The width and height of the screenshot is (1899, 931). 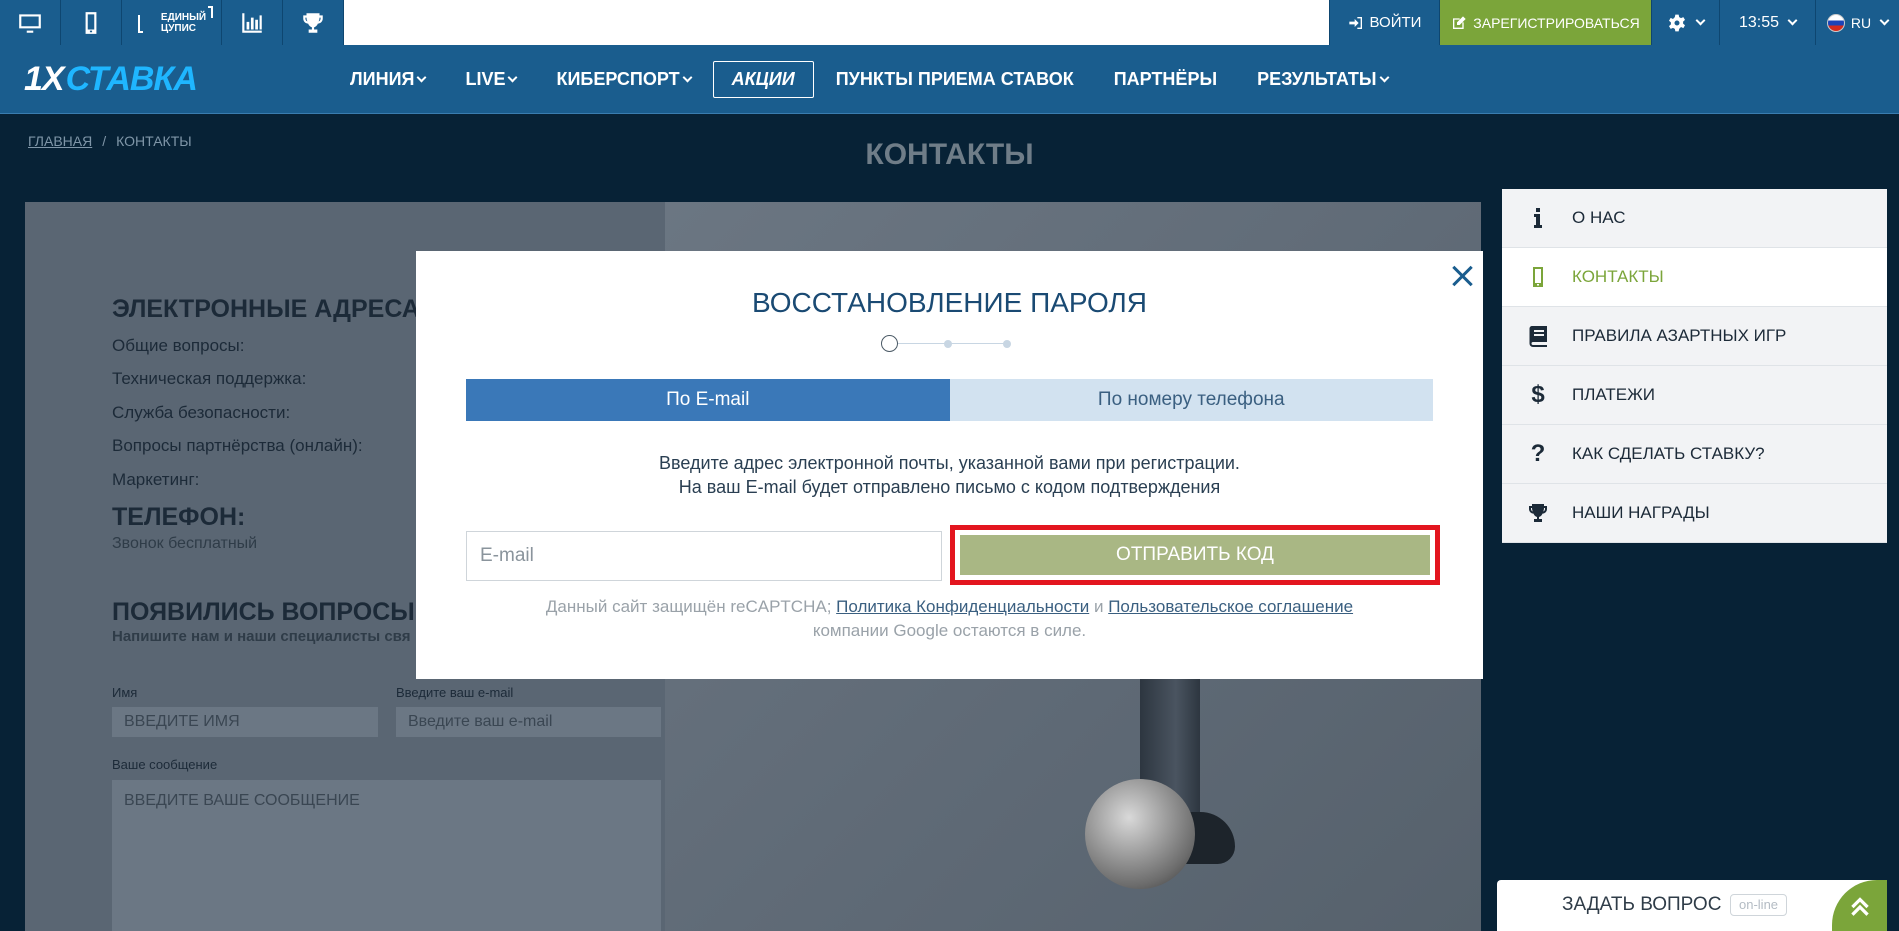 I want to click on send-code-button: ОТПРАВИТЬ КОД, so click(x=1195, y=555).